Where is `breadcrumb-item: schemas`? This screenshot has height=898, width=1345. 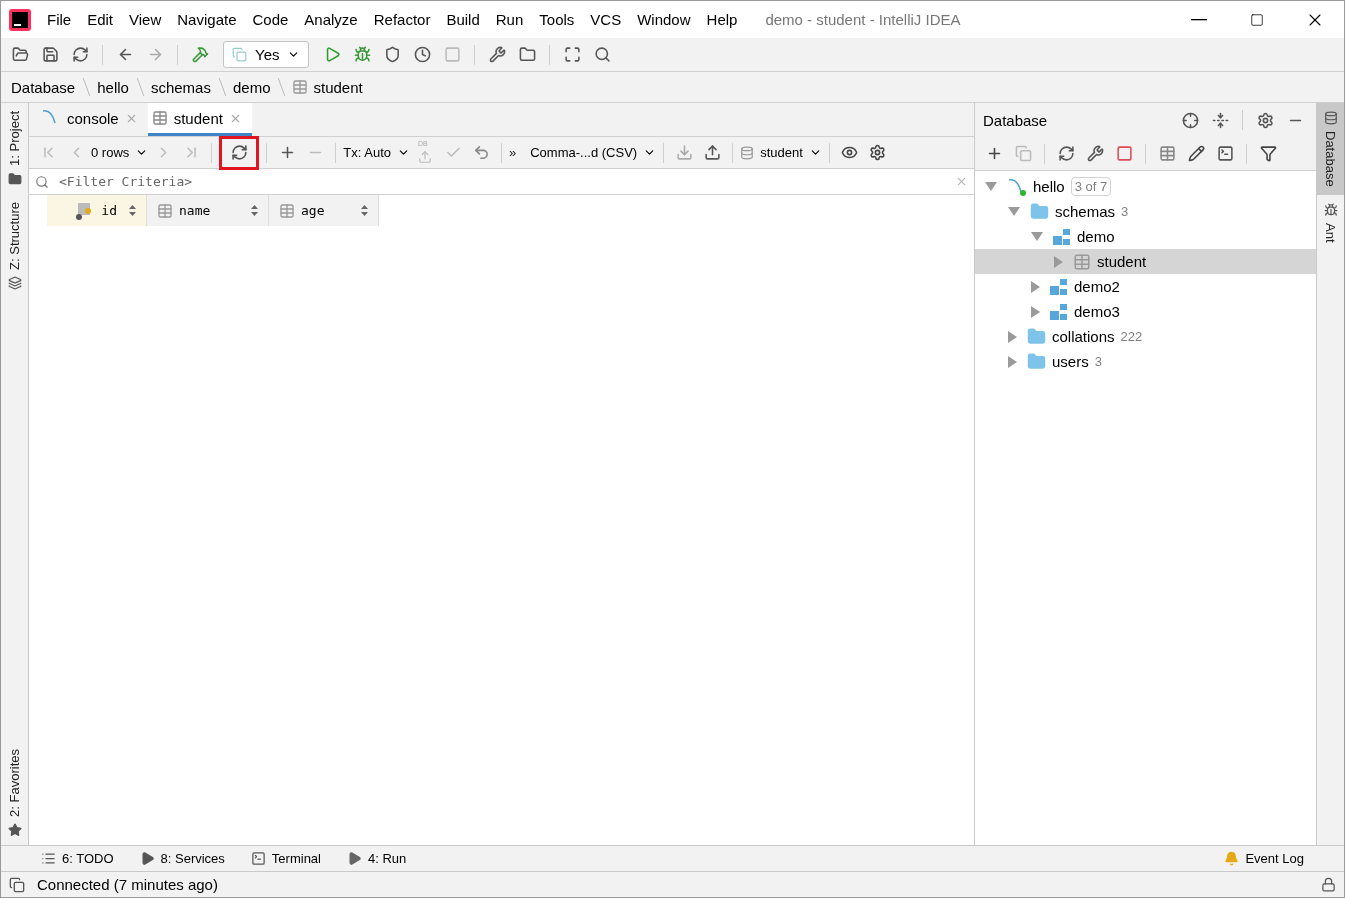 breadcrumb-item: schemas is located at coordinates (180, 87).